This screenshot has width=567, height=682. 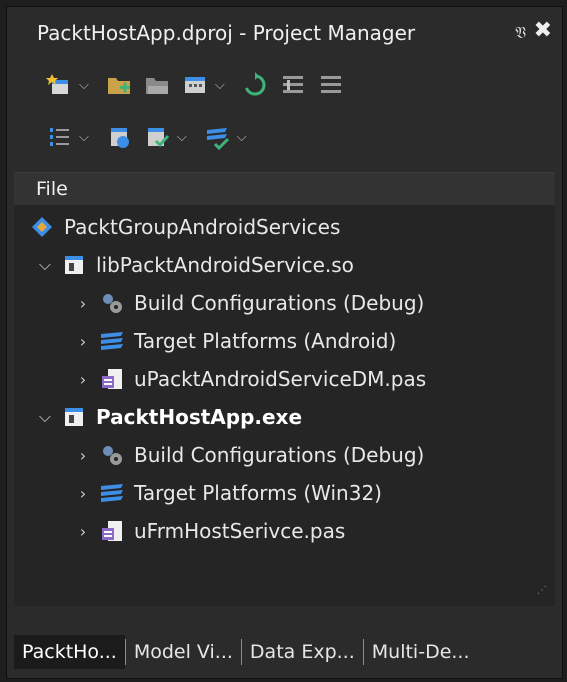 I want to click on tree-item-build-config-1: › Build Configurations (Debug), so click(x=249, y=303).